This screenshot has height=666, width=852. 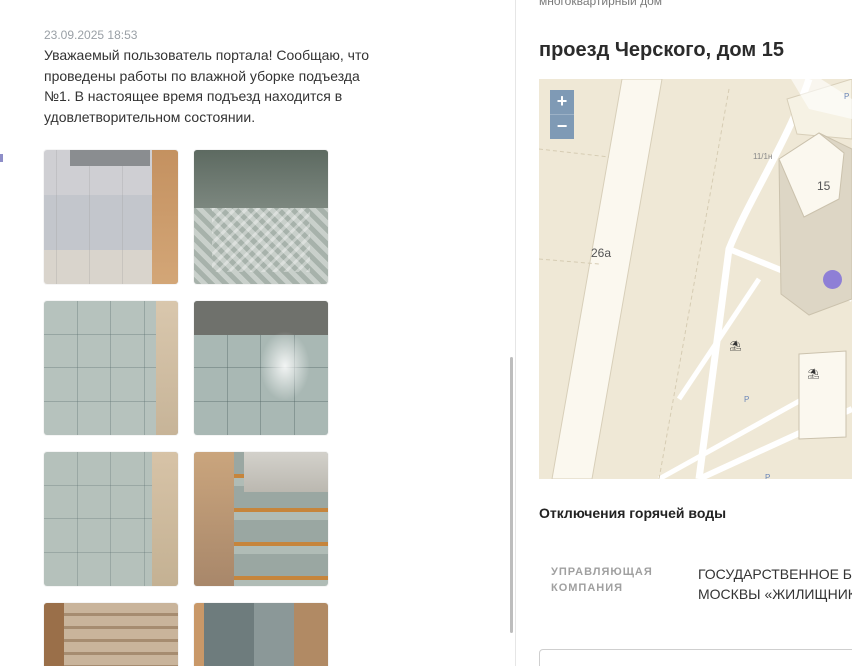 I want to click on building-address: проезд Черского, дом 15, so click(x=661, y=50).